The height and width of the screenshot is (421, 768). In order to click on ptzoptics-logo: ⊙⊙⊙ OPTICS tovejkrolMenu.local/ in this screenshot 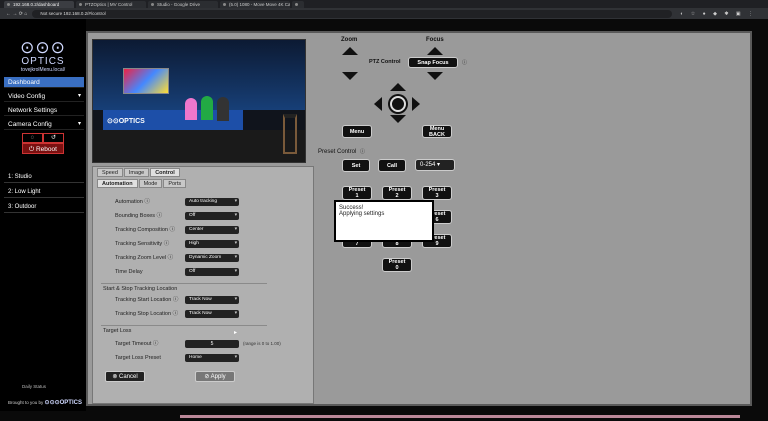, I will do `click(43, 56)`.